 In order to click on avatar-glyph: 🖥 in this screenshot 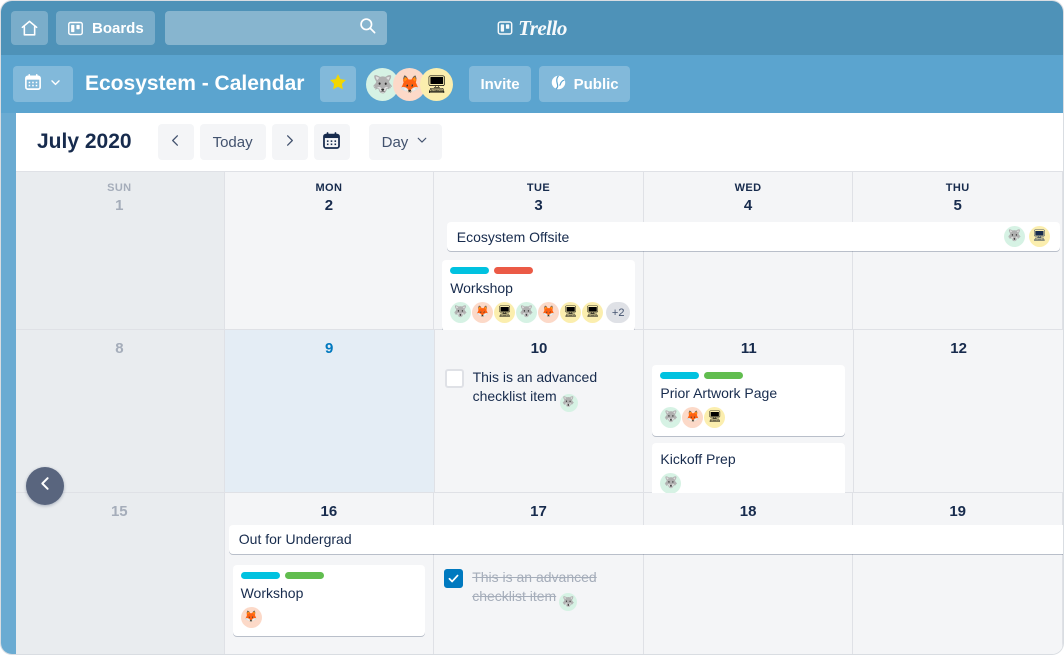, I will do `click(437, 84)`.